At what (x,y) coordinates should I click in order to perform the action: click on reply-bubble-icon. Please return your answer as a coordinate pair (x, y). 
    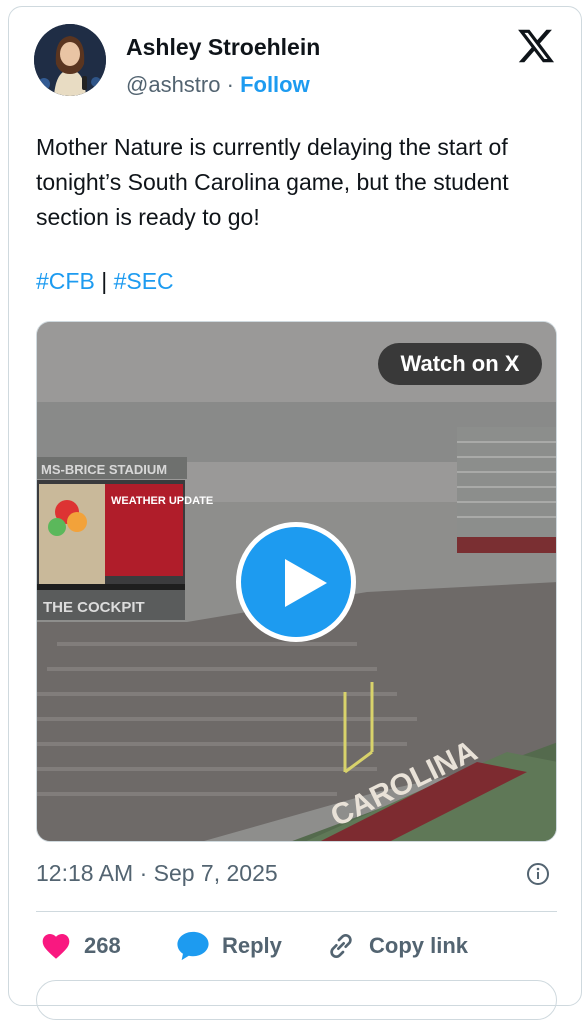
    Looking at the image, I should click on (193, 946).